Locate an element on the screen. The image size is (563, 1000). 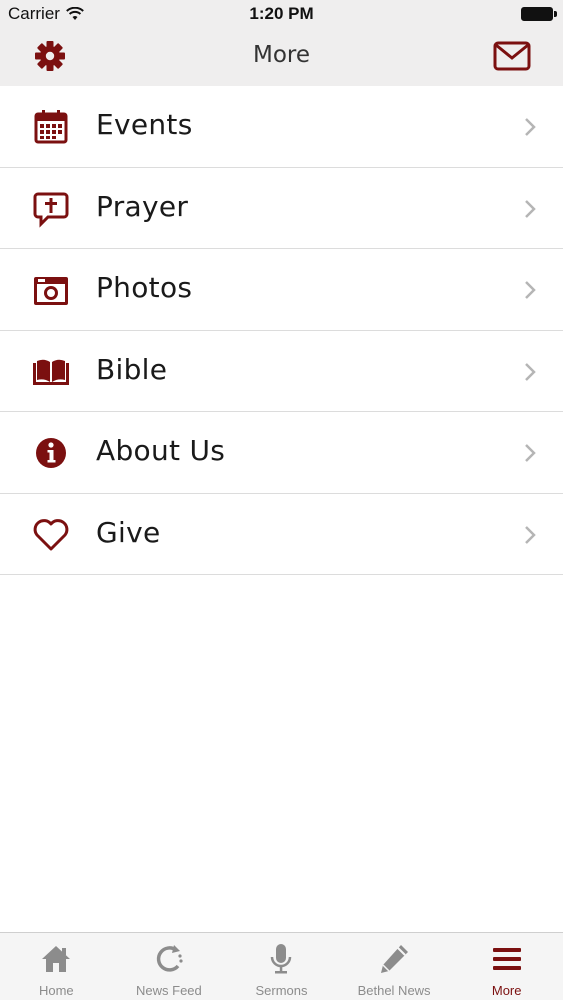
heart-icon is located at coordinates (51, 534).